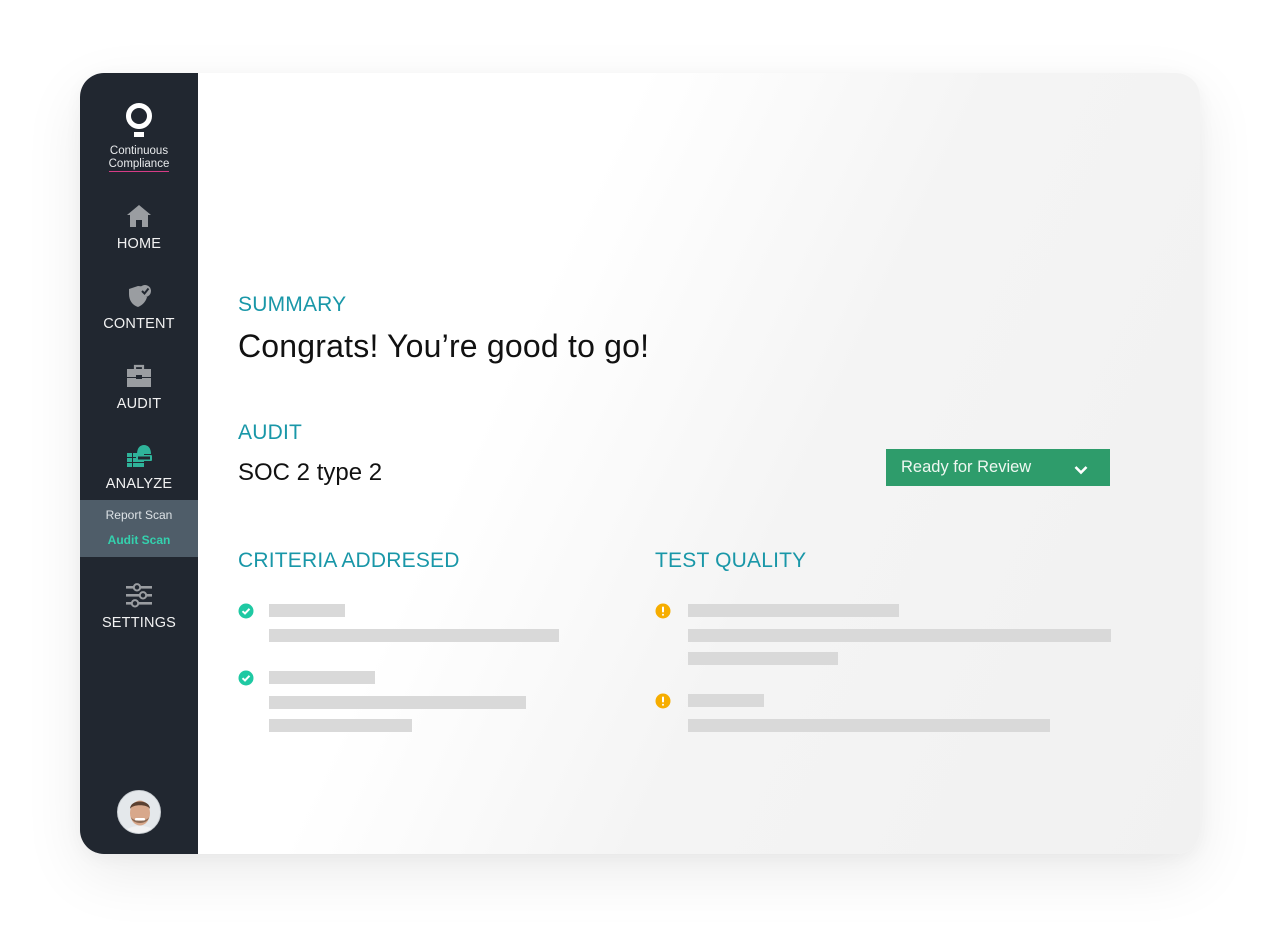 The image size is (1280, 942). I want to click on status-label: Ready for Review, so click(966, 467).